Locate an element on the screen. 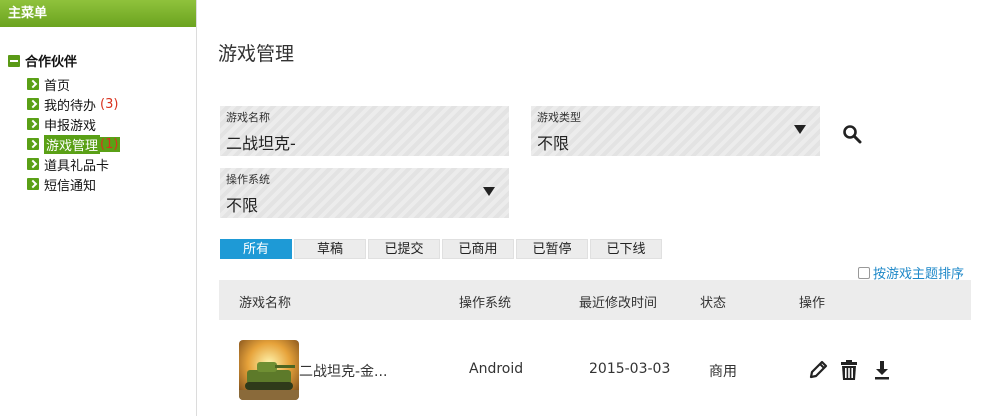  sidebar-menu: 首页 我的待办 (3) 申报游戏 游戏管理 (1) 道具礼品卡 短信通知 is located at coordinates (74, 134).